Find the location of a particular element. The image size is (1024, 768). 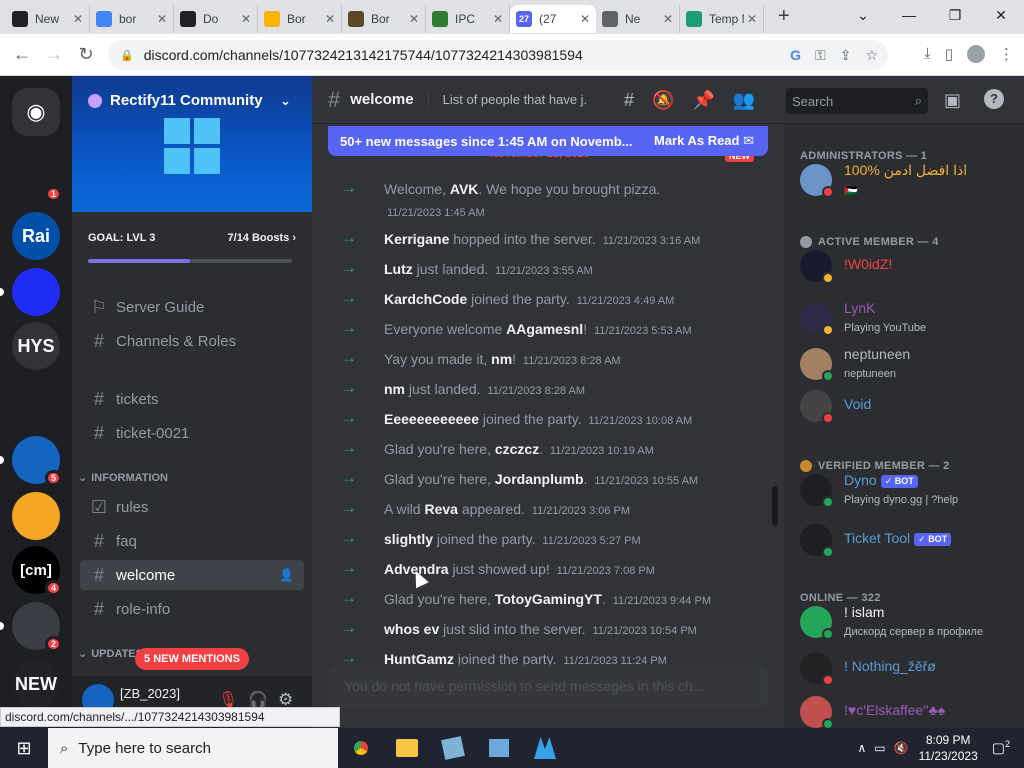

notification-bell-icon: 🔕 is located at coordinates (663, 100).